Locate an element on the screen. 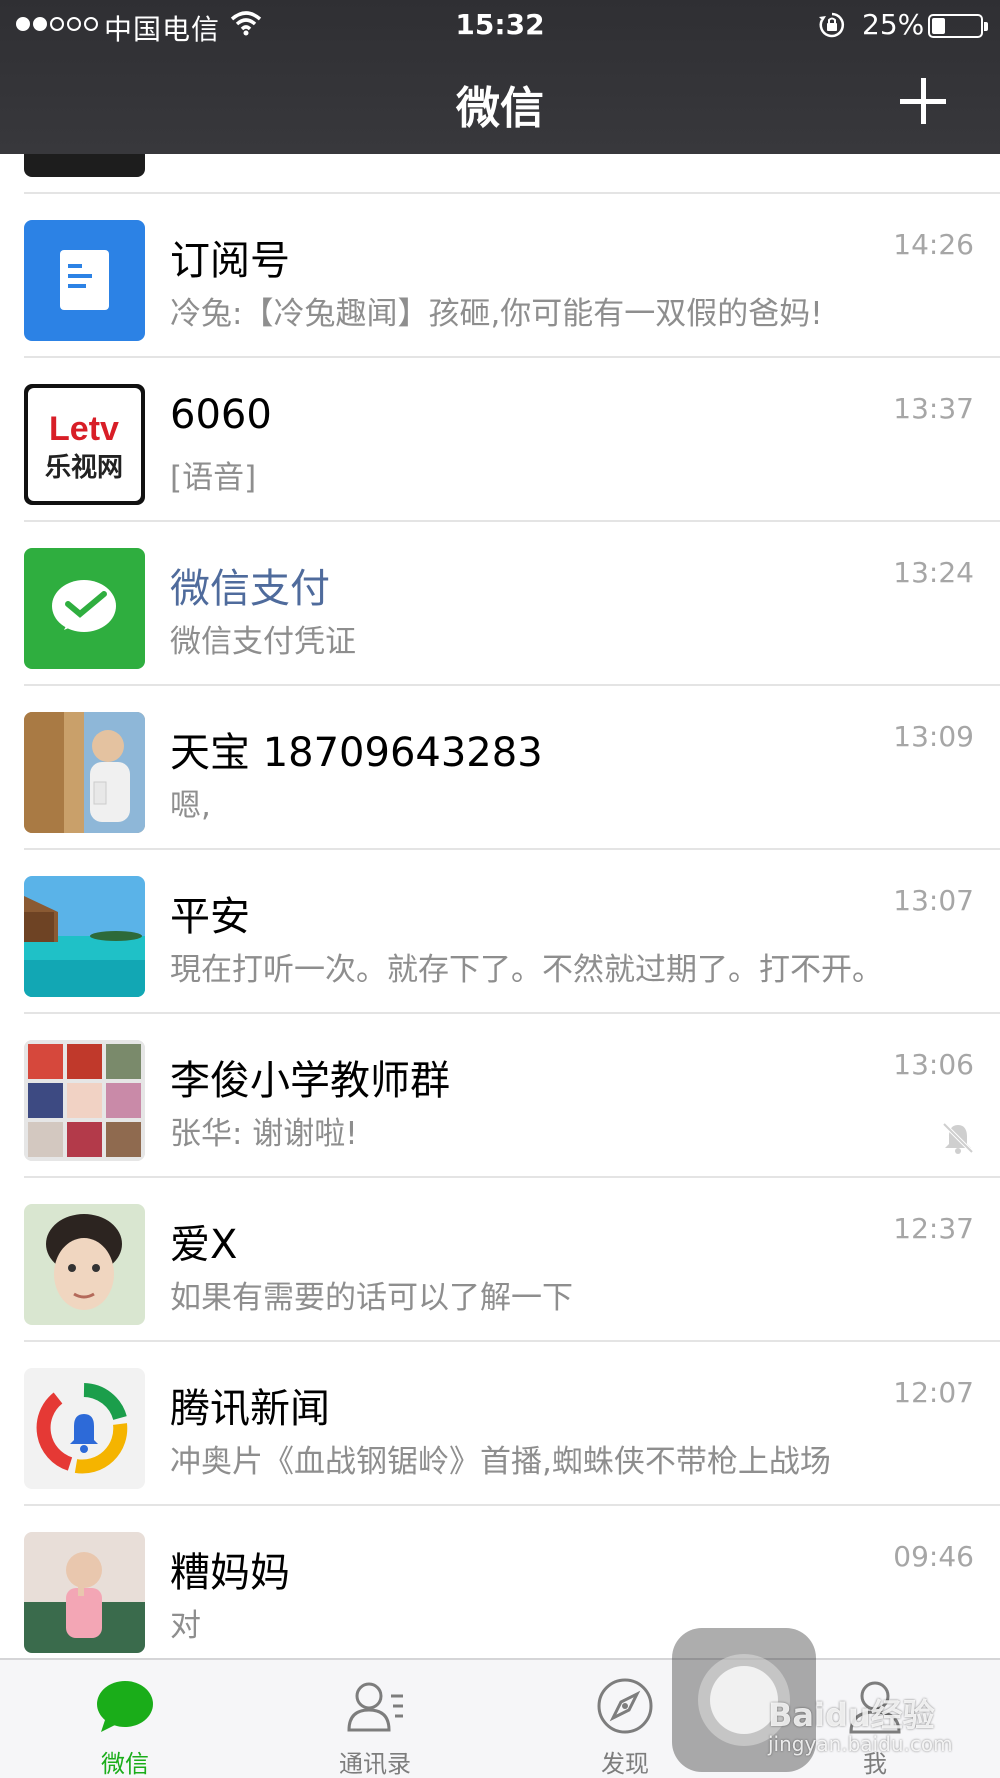 Image resolution: width=1000 pixels, height=1778 pixels. chat-time: 14:26 is located at coordinates (933, 244).